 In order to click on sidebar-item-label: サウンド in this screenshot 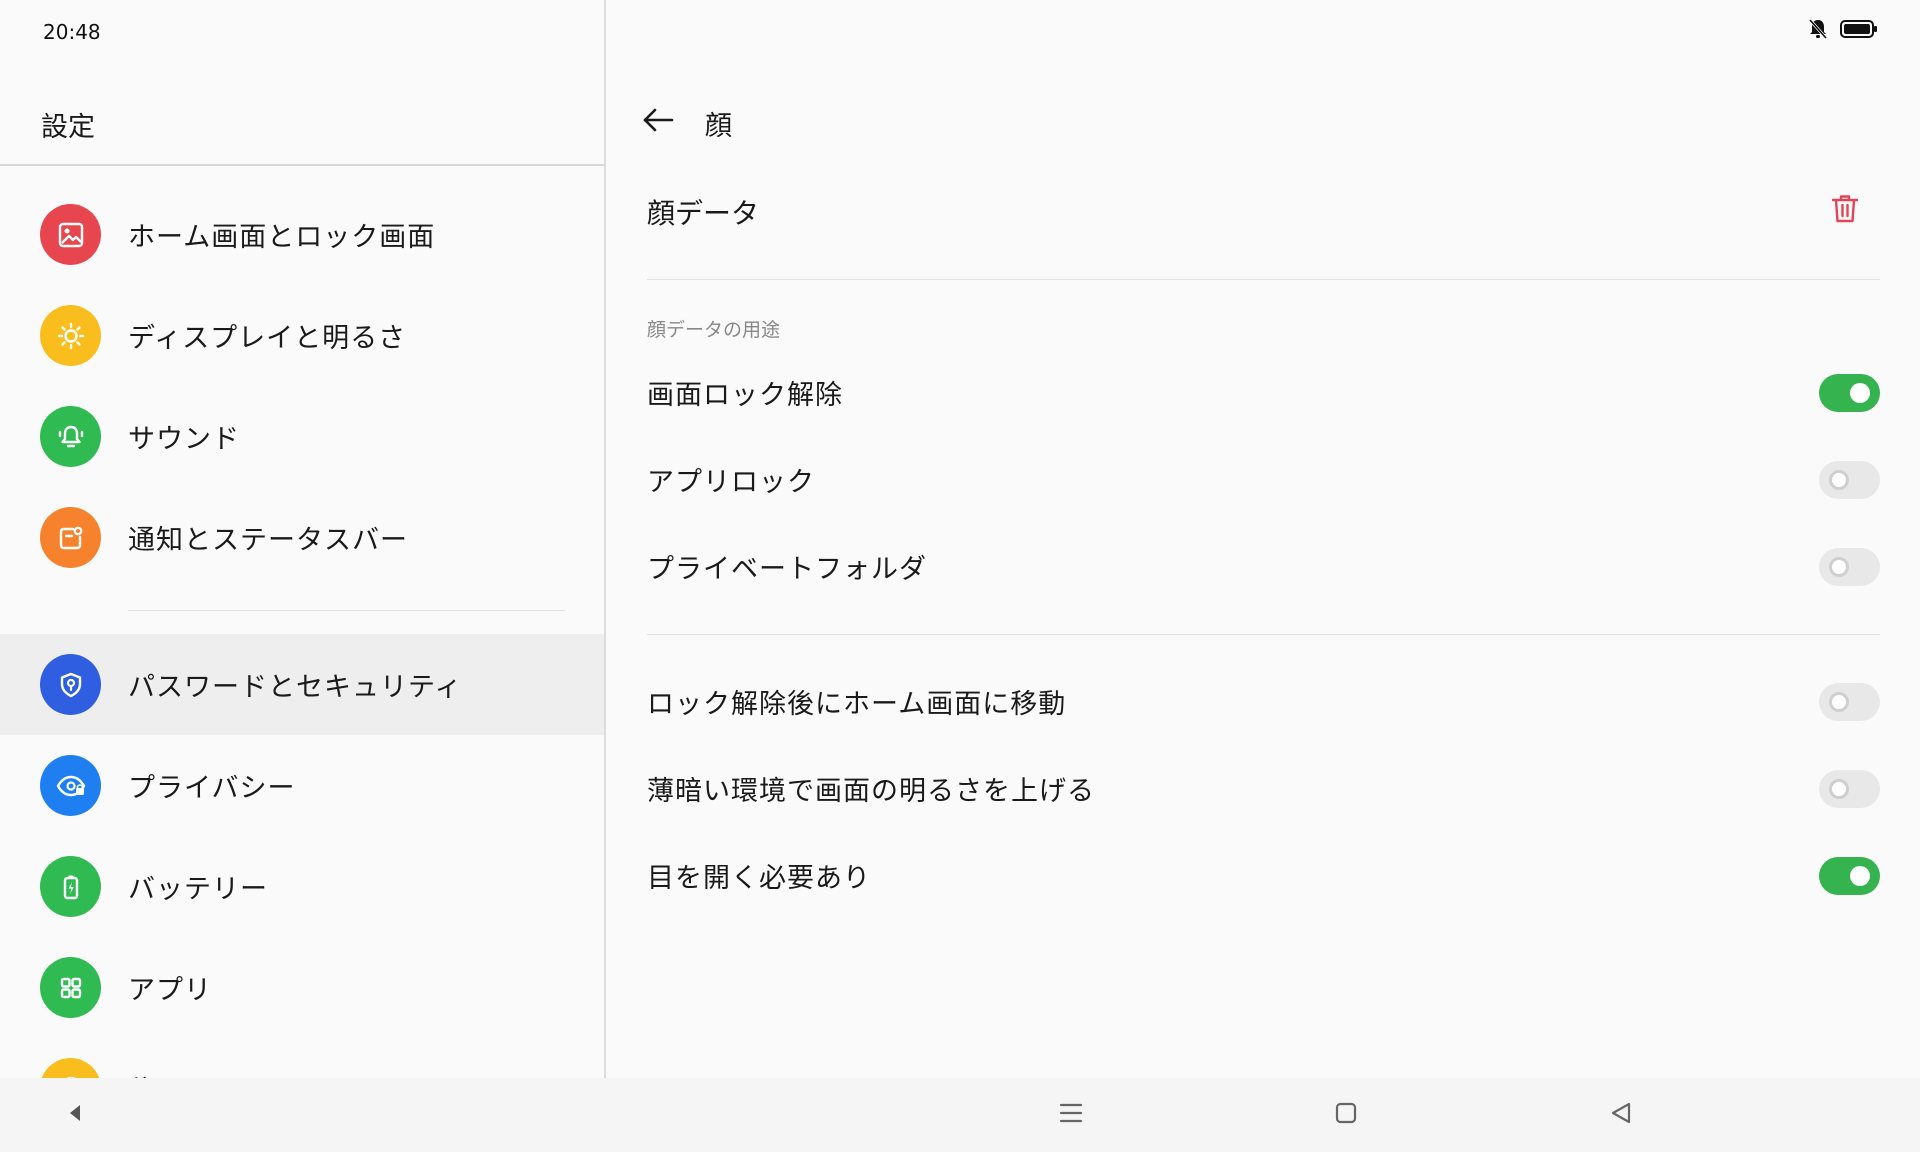, I will do `click(184, 439)`.